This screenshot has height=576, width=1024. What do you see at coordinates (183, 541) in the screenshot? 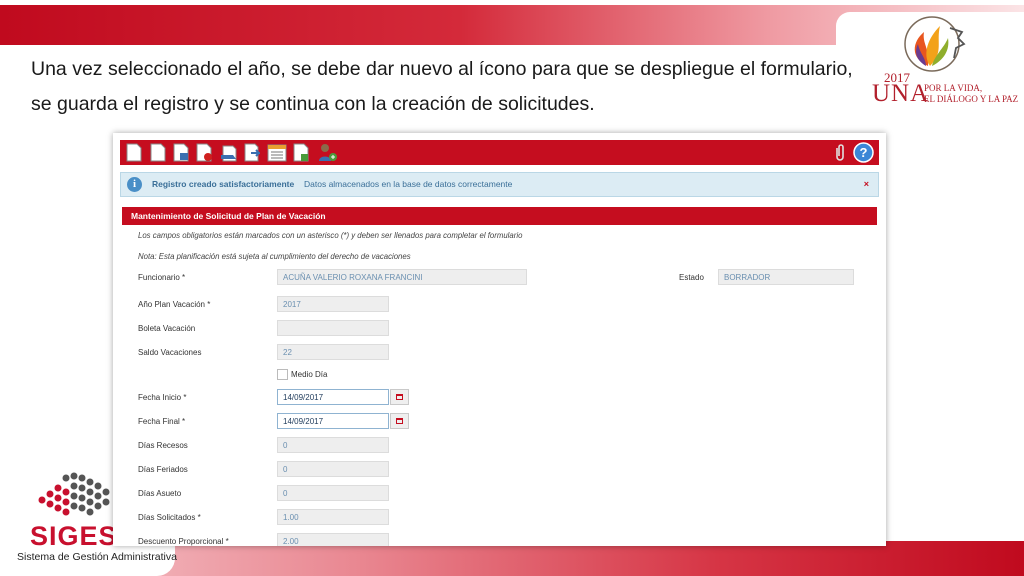
I see `descuento-label: Descuento Proporcional *` at bounding box center [183, 541].